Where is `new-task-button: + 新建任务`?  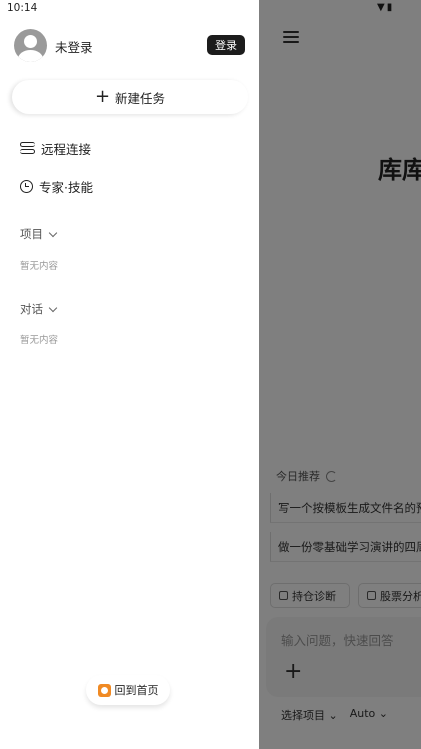
new-task-button: + 新建任务 is located at coordinates (130, 97).